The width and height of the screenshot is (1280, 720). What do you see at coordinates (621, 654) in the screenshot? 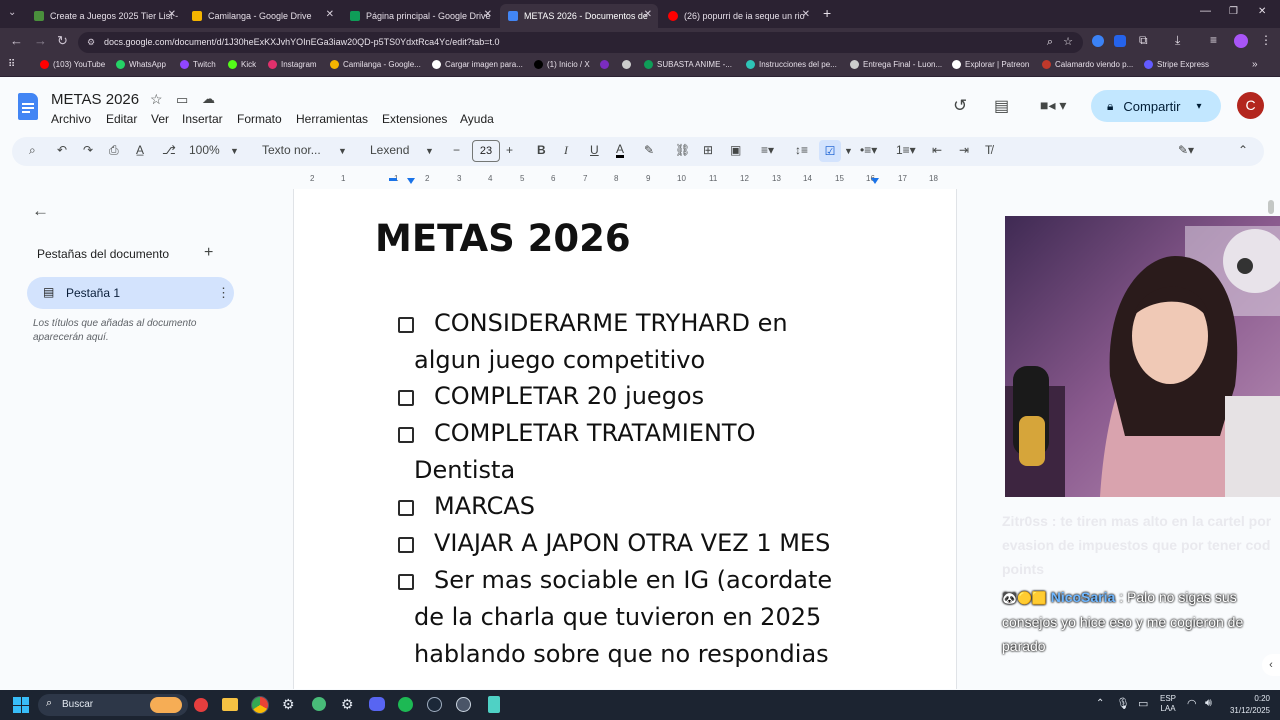
I see `checklist-item-text: hablando sobre que no respondias` at bounding box center [621, 654].